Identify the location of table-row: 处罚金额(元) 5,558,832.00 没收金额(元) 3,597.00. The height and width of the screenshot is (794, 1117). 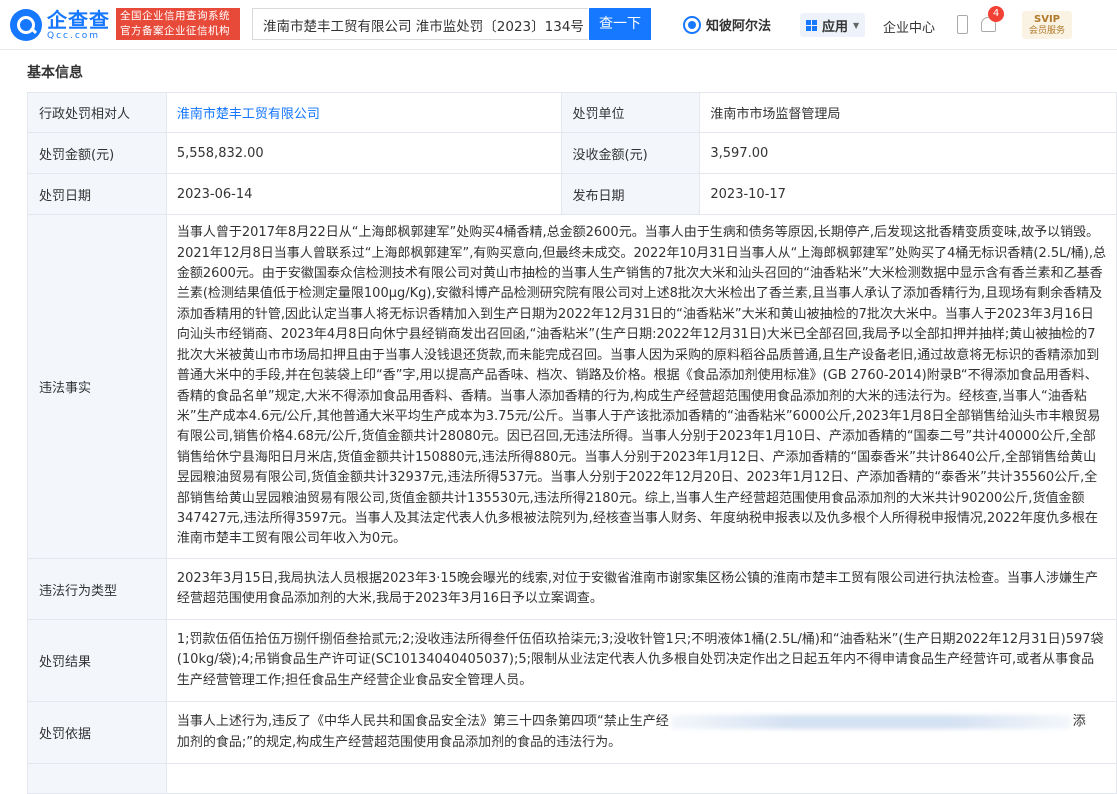
(572, 153).